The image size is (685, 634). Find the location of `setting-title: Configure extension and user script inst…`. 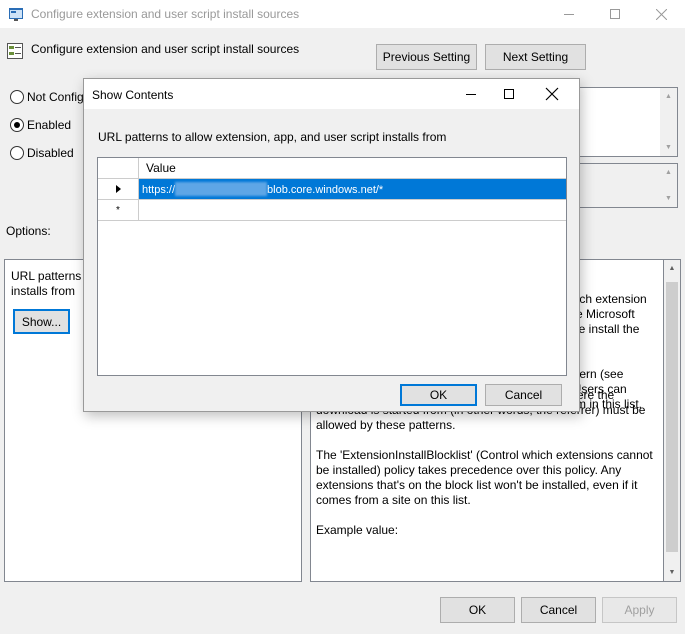

setting-title: Configure extension and user script inst… is located at coordinates (165, 49).